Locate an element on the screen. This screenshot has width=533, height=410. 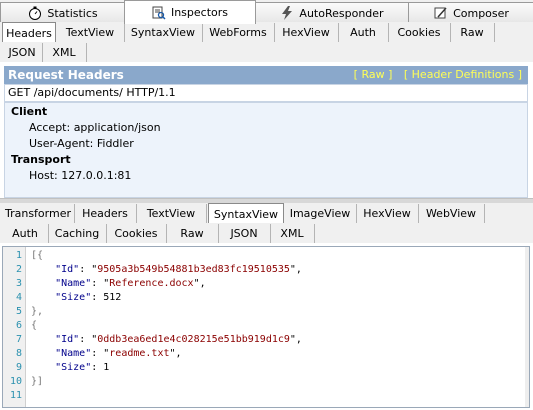
resp-tab-json: JSON is located at coordinates (244, 233).